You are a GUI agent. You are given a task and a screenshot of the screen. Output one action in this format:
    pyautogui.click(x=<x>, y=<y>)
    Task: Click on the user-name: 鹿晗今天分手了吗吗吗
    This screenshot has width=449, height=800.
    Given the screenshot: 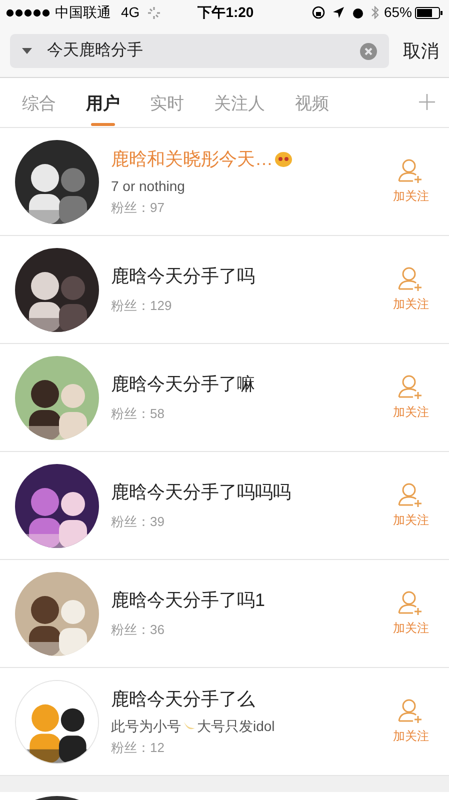 What is the action you would take?
    pyautogui.click(x=201, y=492)
    